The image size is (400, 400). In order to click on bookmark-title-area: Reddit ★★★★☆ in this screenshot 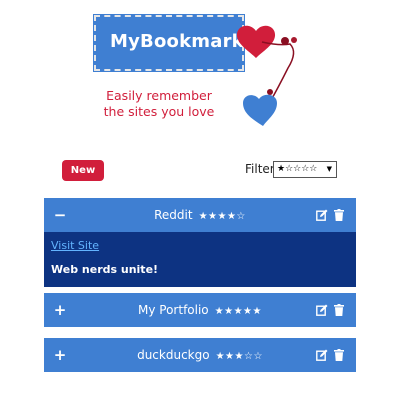, I will do `click(200, 215)`.